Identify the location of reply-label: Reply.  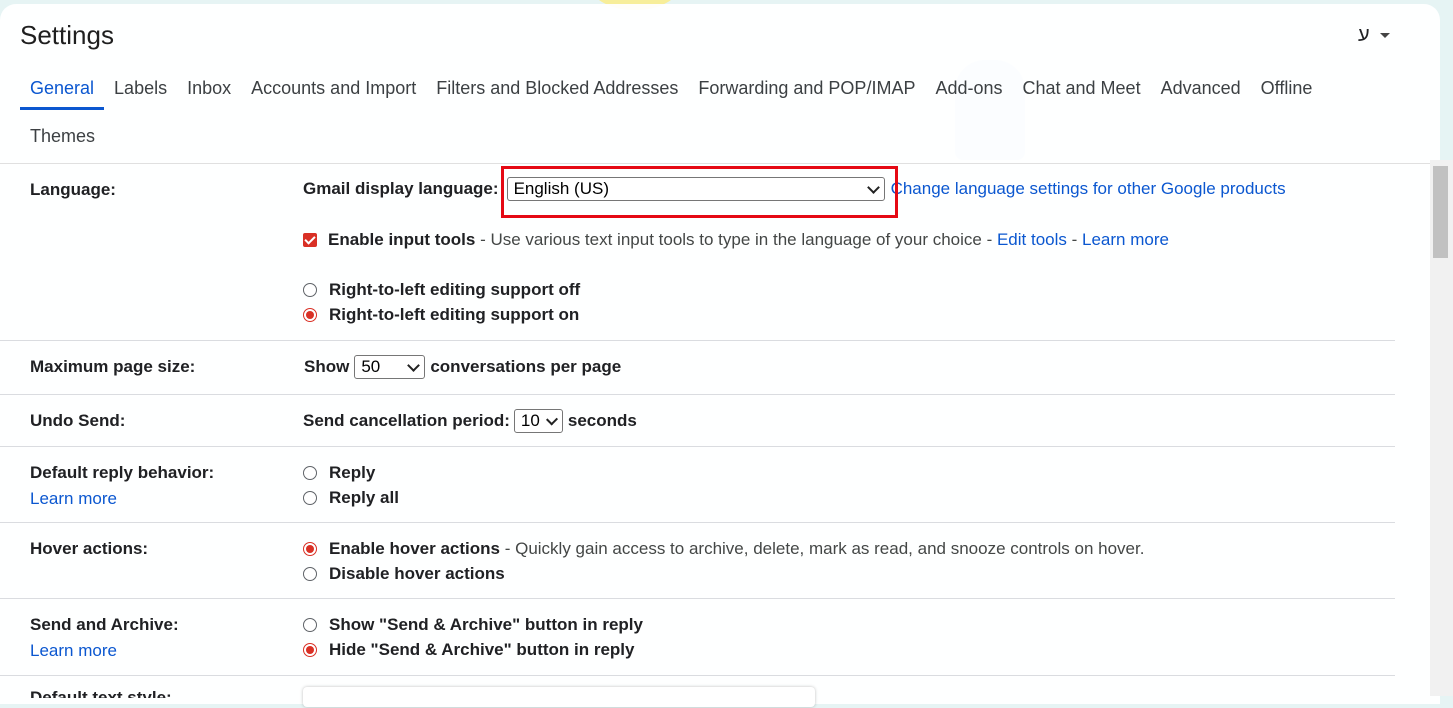
(352, 472).